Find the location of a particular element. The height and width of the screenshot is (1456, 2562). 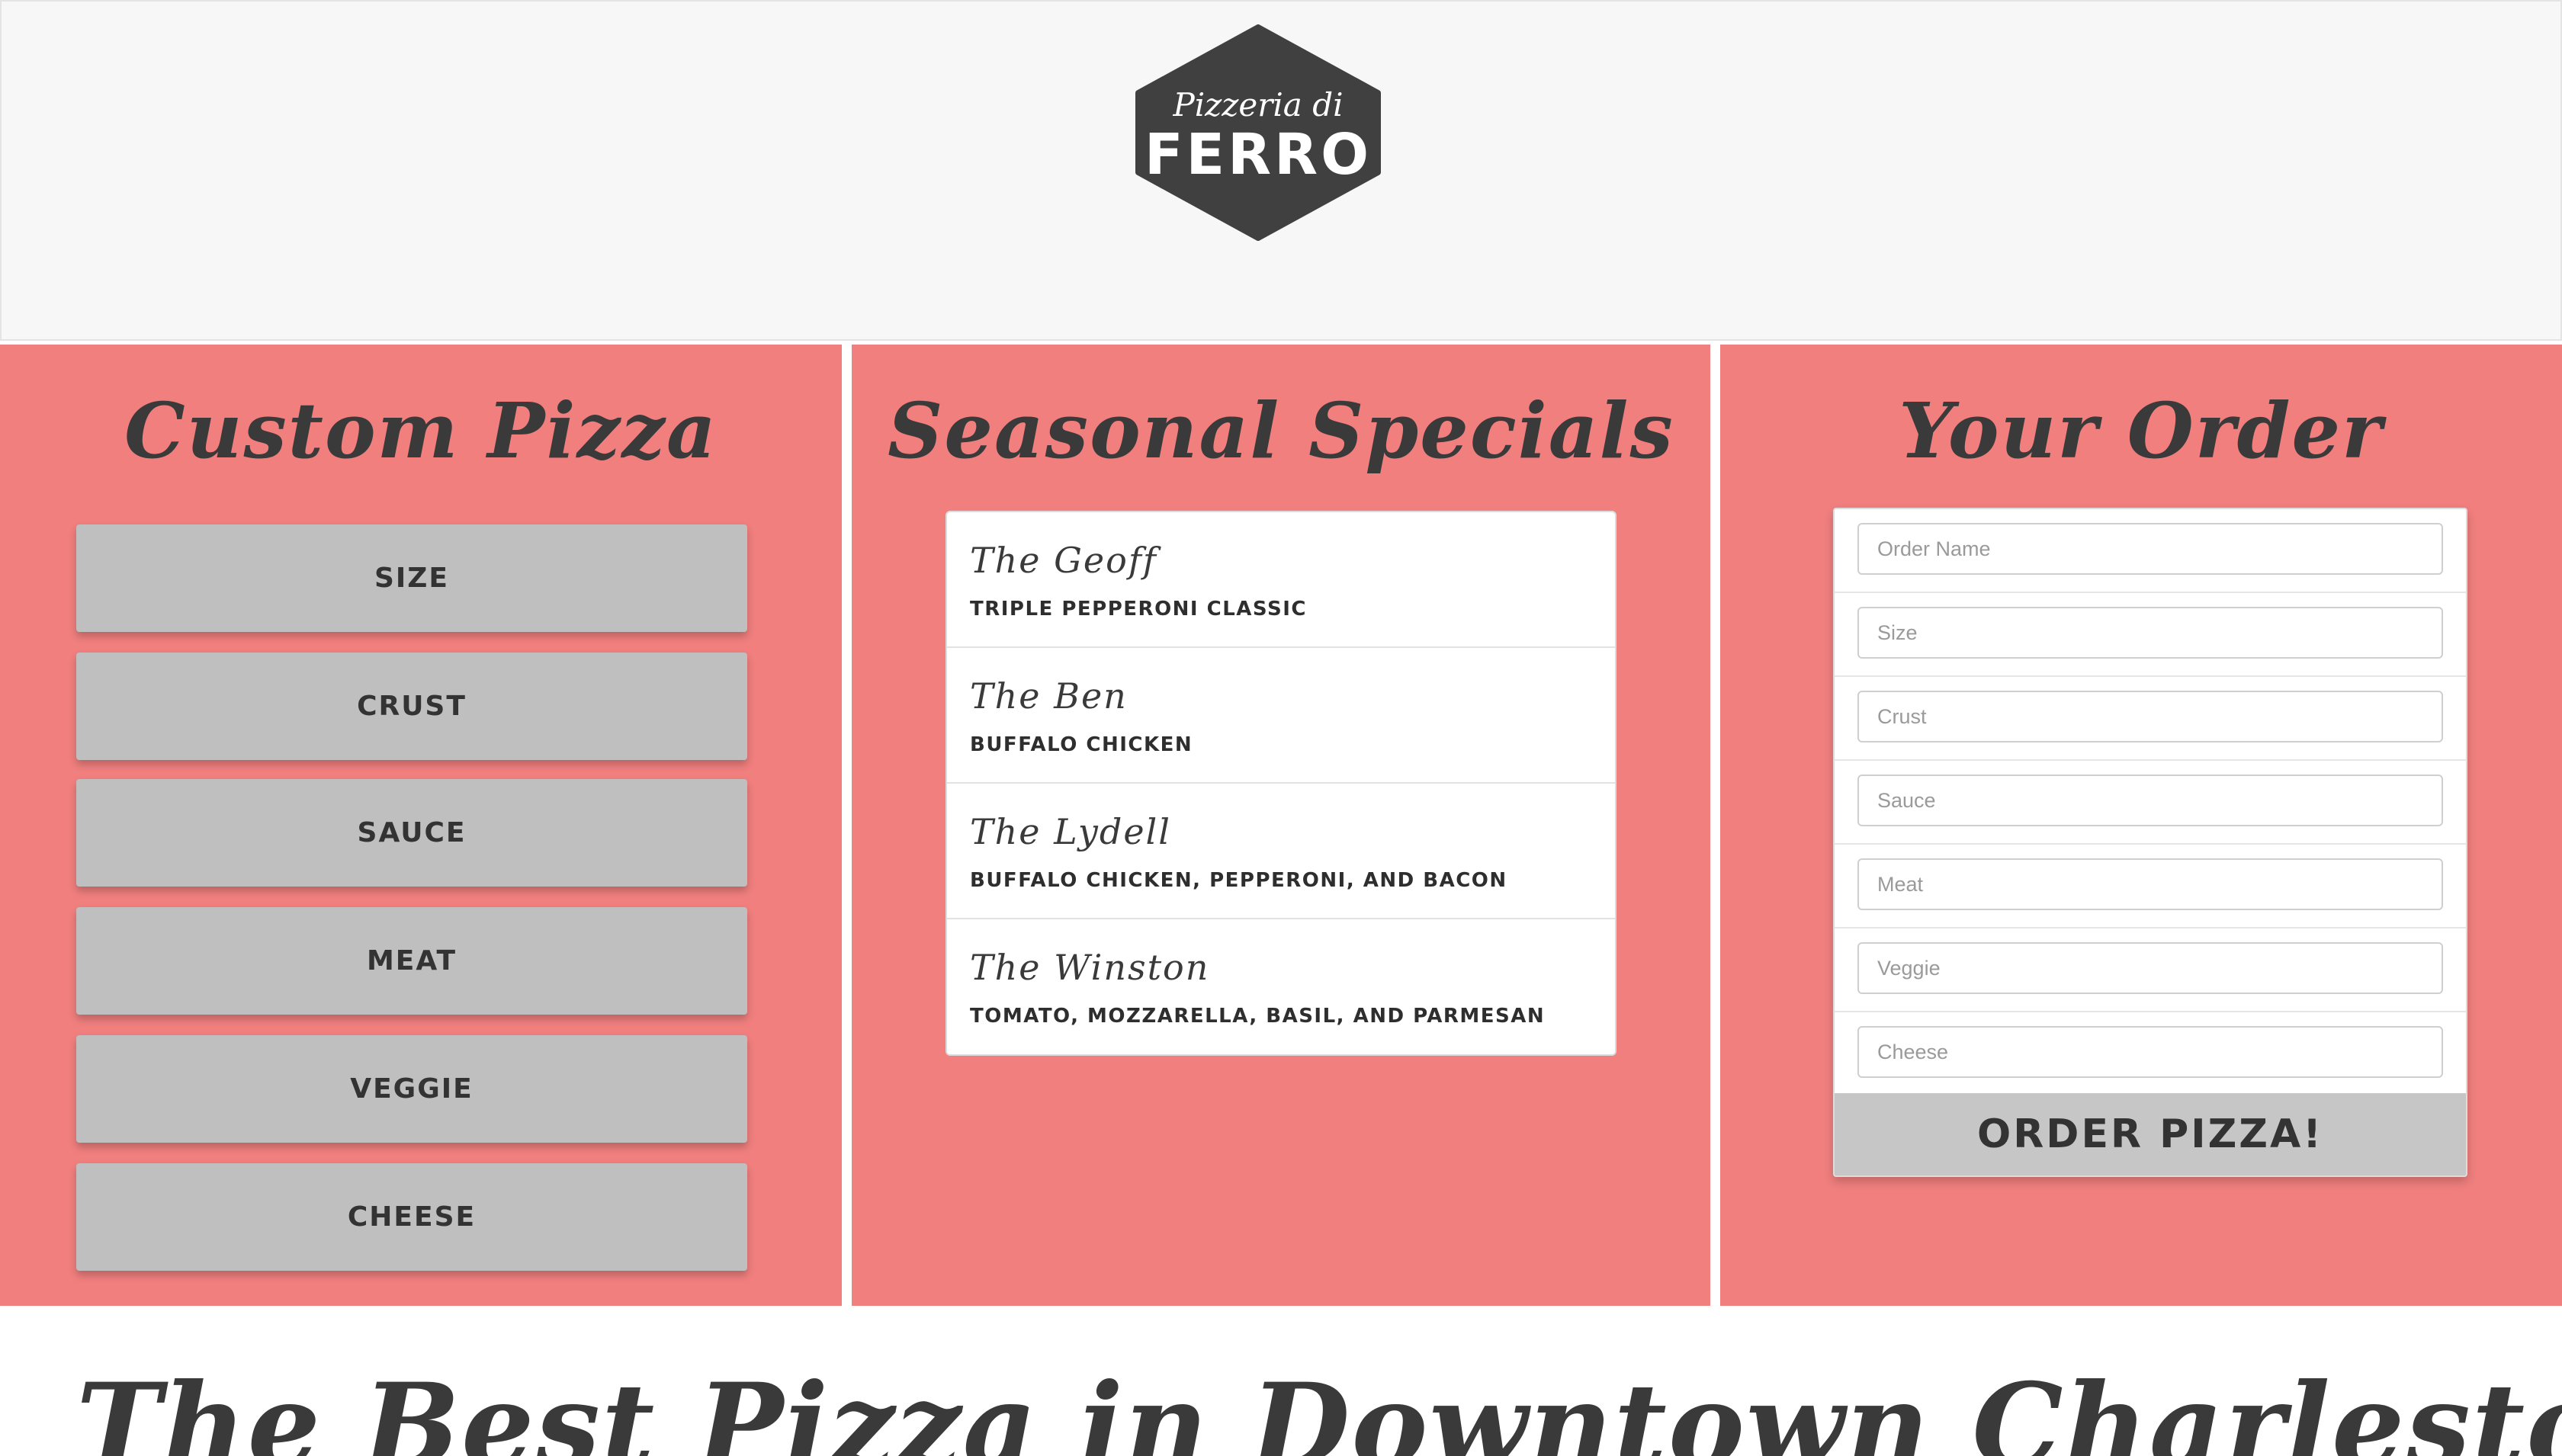

meat-input is located at coordinates (2150, 884).